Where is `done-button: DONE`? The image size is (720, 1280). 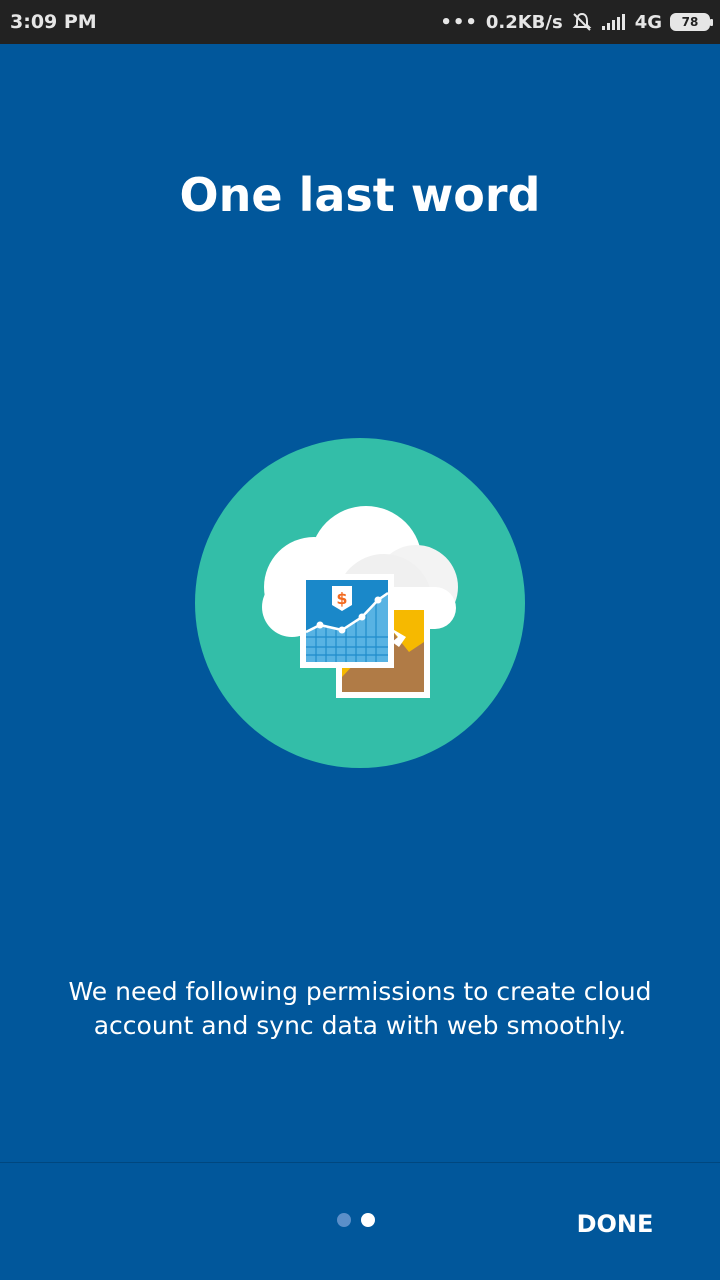
done-button: DONE is located at coordinates (615, 1224).